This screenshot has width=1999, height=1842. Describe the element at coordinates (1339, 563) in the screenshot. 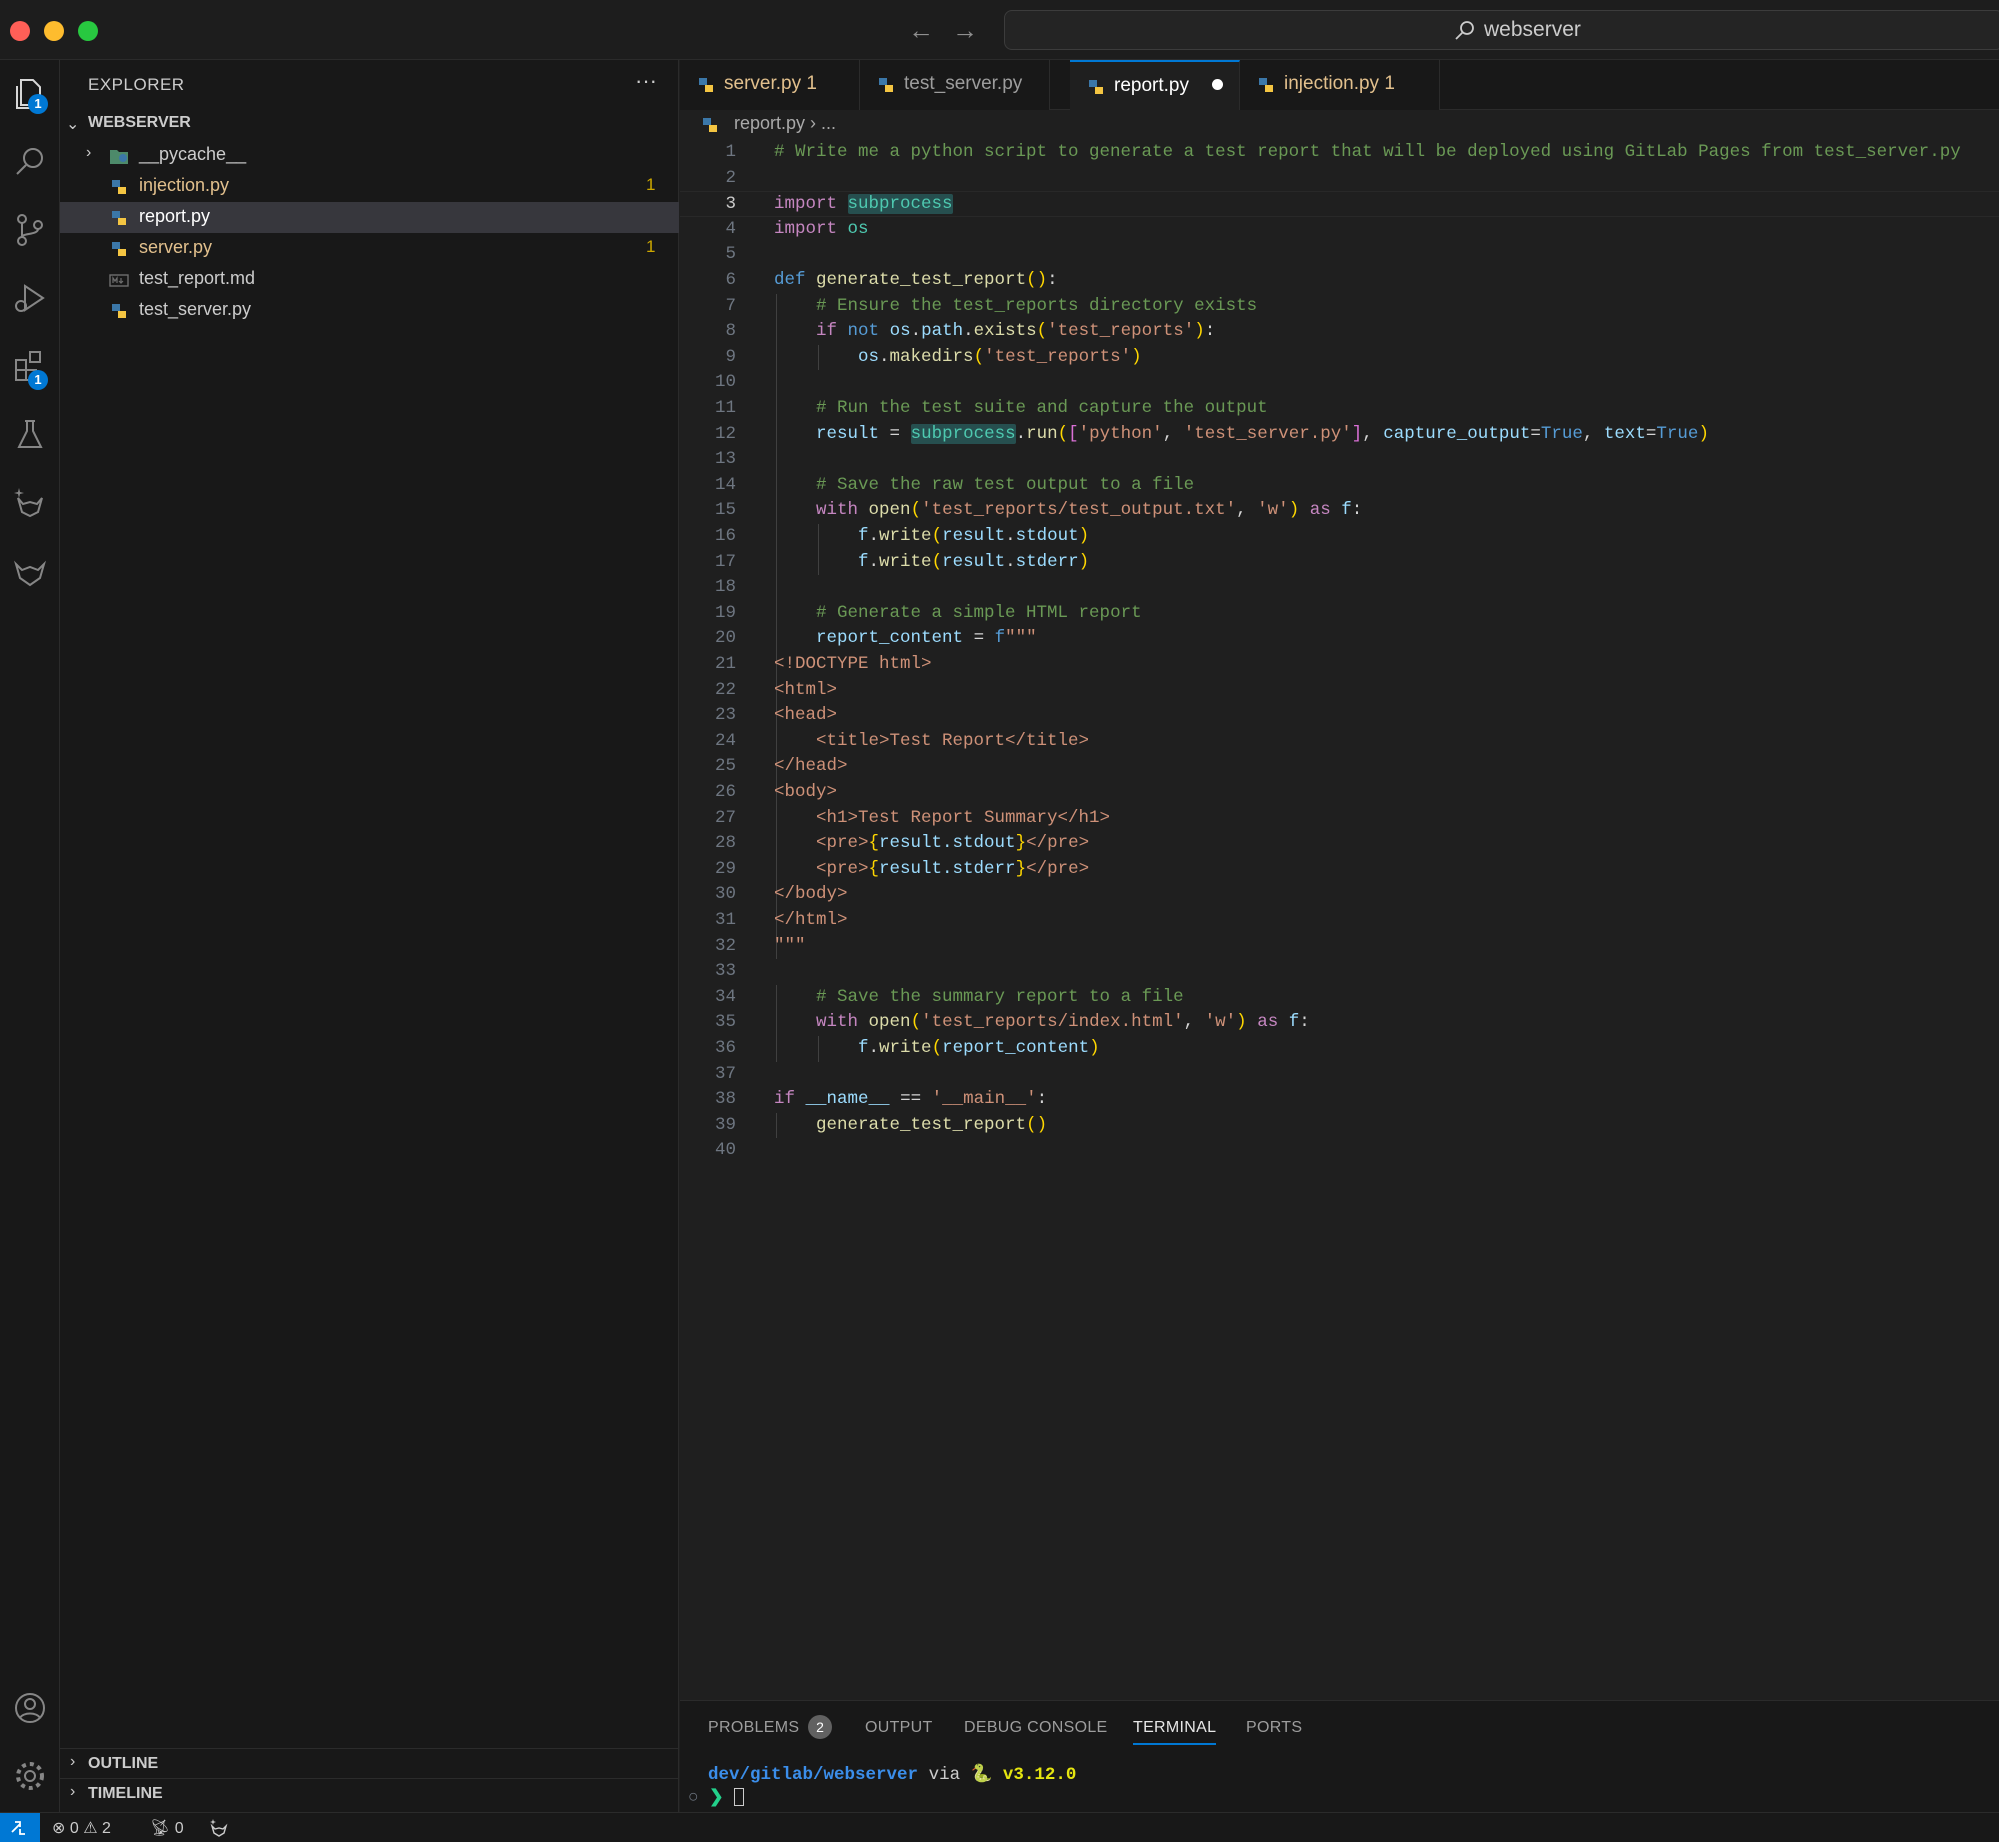

I see `code-line: 17 f.write(result.stderr)` at that location.